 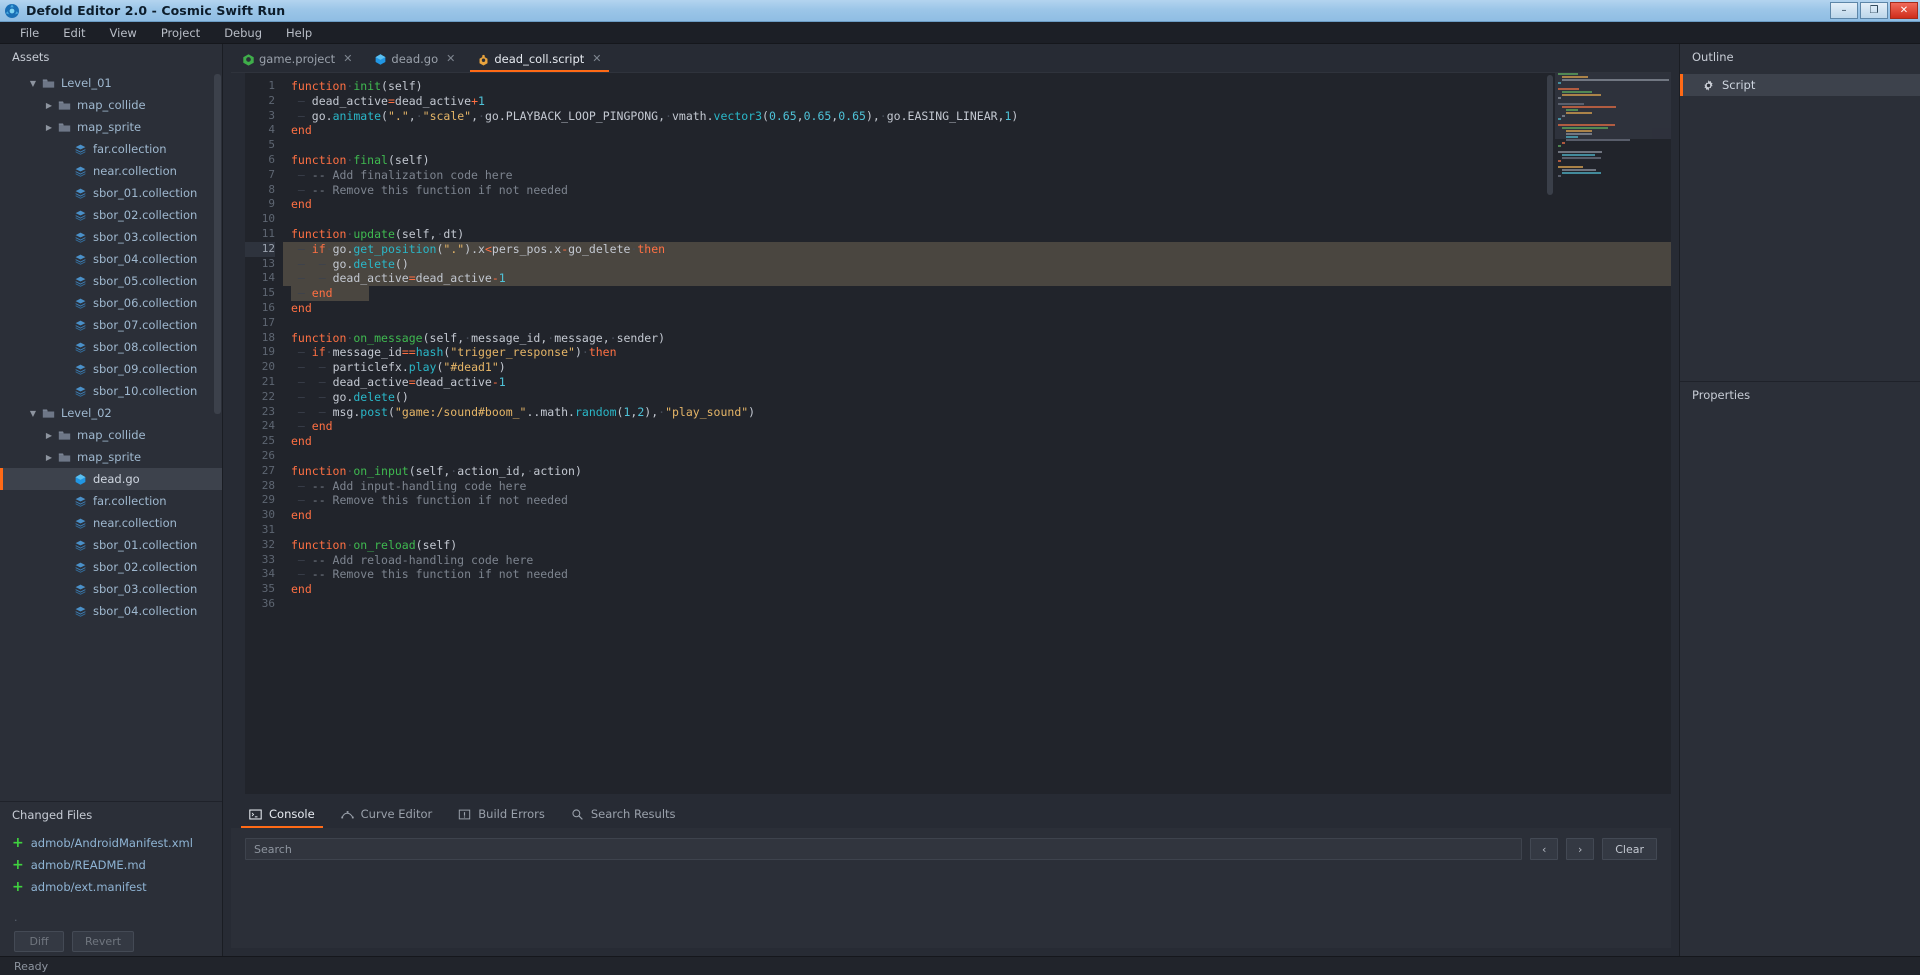 What do you see at coordinates (111, 391) in the screenshot?
I see `asset-tree-row: sbor_10.collection` at bounding box center [111, 391].